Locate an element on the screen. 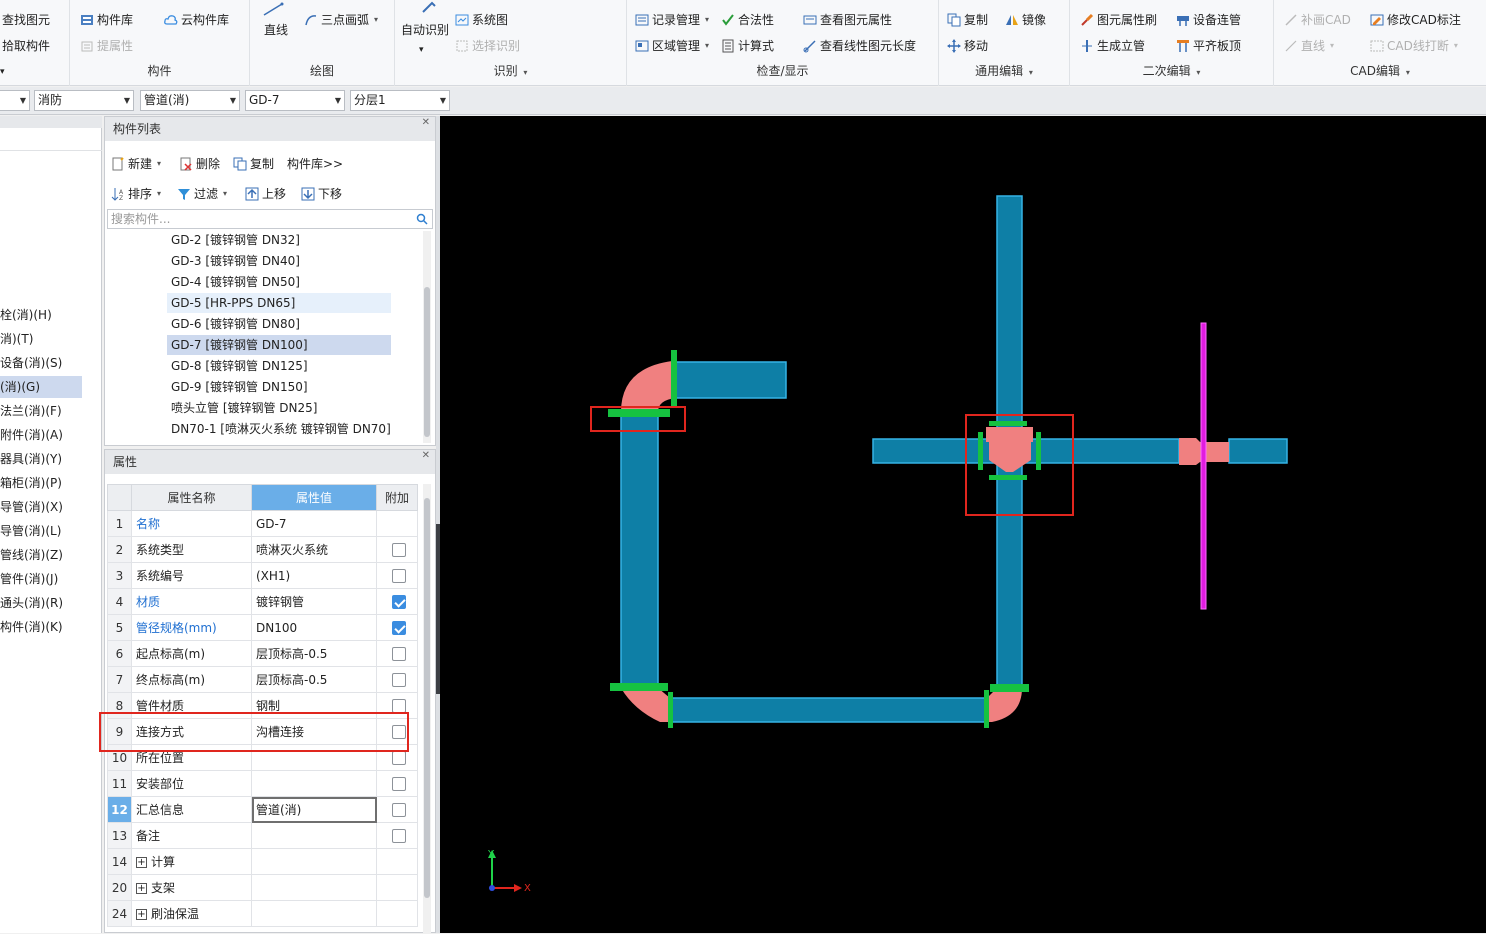 The height and width of the screenshot is (934, 1486). cad-break-button: CAD线打断 ▾ is located at coordinates (1414, 46).